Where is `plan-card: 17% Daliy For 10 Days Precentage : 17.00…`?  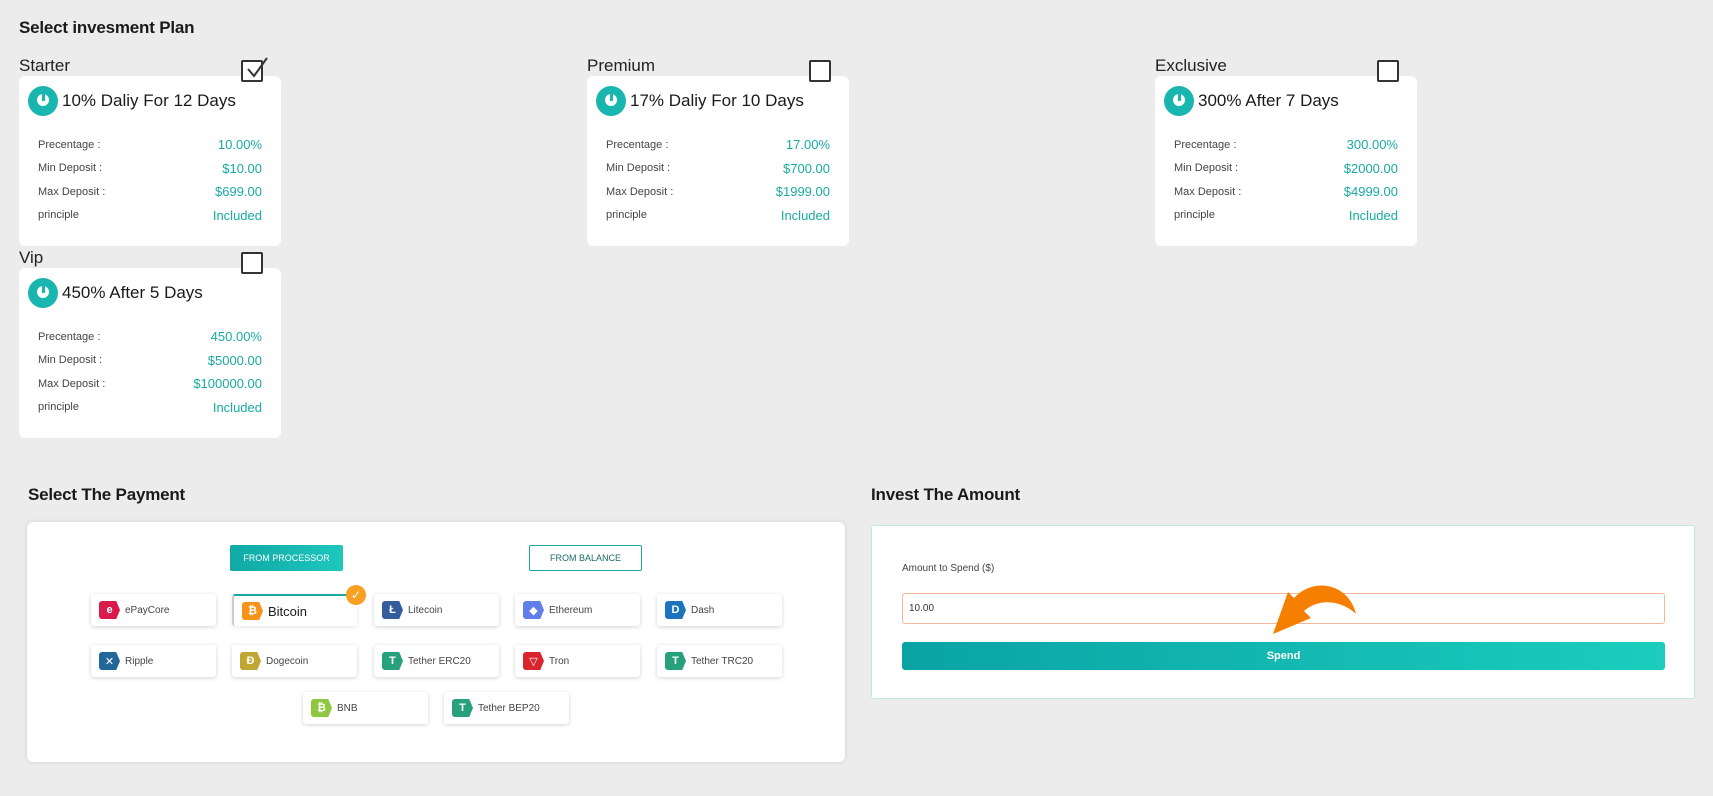
plan-card: 17% Daliy For 10 Days Precentage : 17.00… is located at coordinates (718, 161).